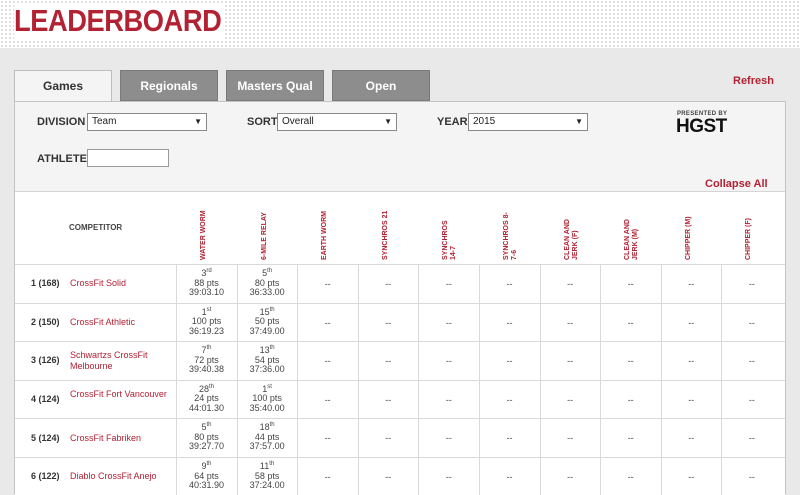 This screenshot has width=800, height=495. Describe the element at coordinates (169, 85) in the screenshot. I see `tab-regionals: Regionals` at that location.